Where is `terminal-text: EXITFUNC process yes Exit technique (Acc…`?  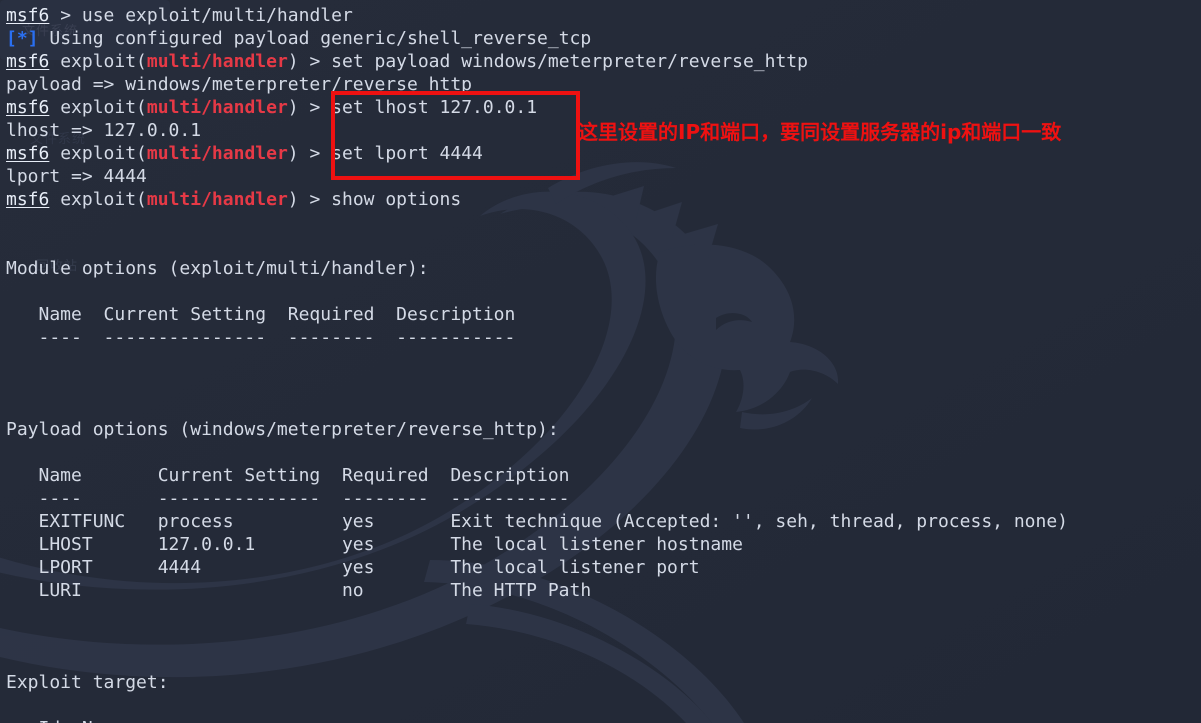
terminal-text: EXITFUNC process yes Exit technique (Acc… is located at coordinates (537, 521).